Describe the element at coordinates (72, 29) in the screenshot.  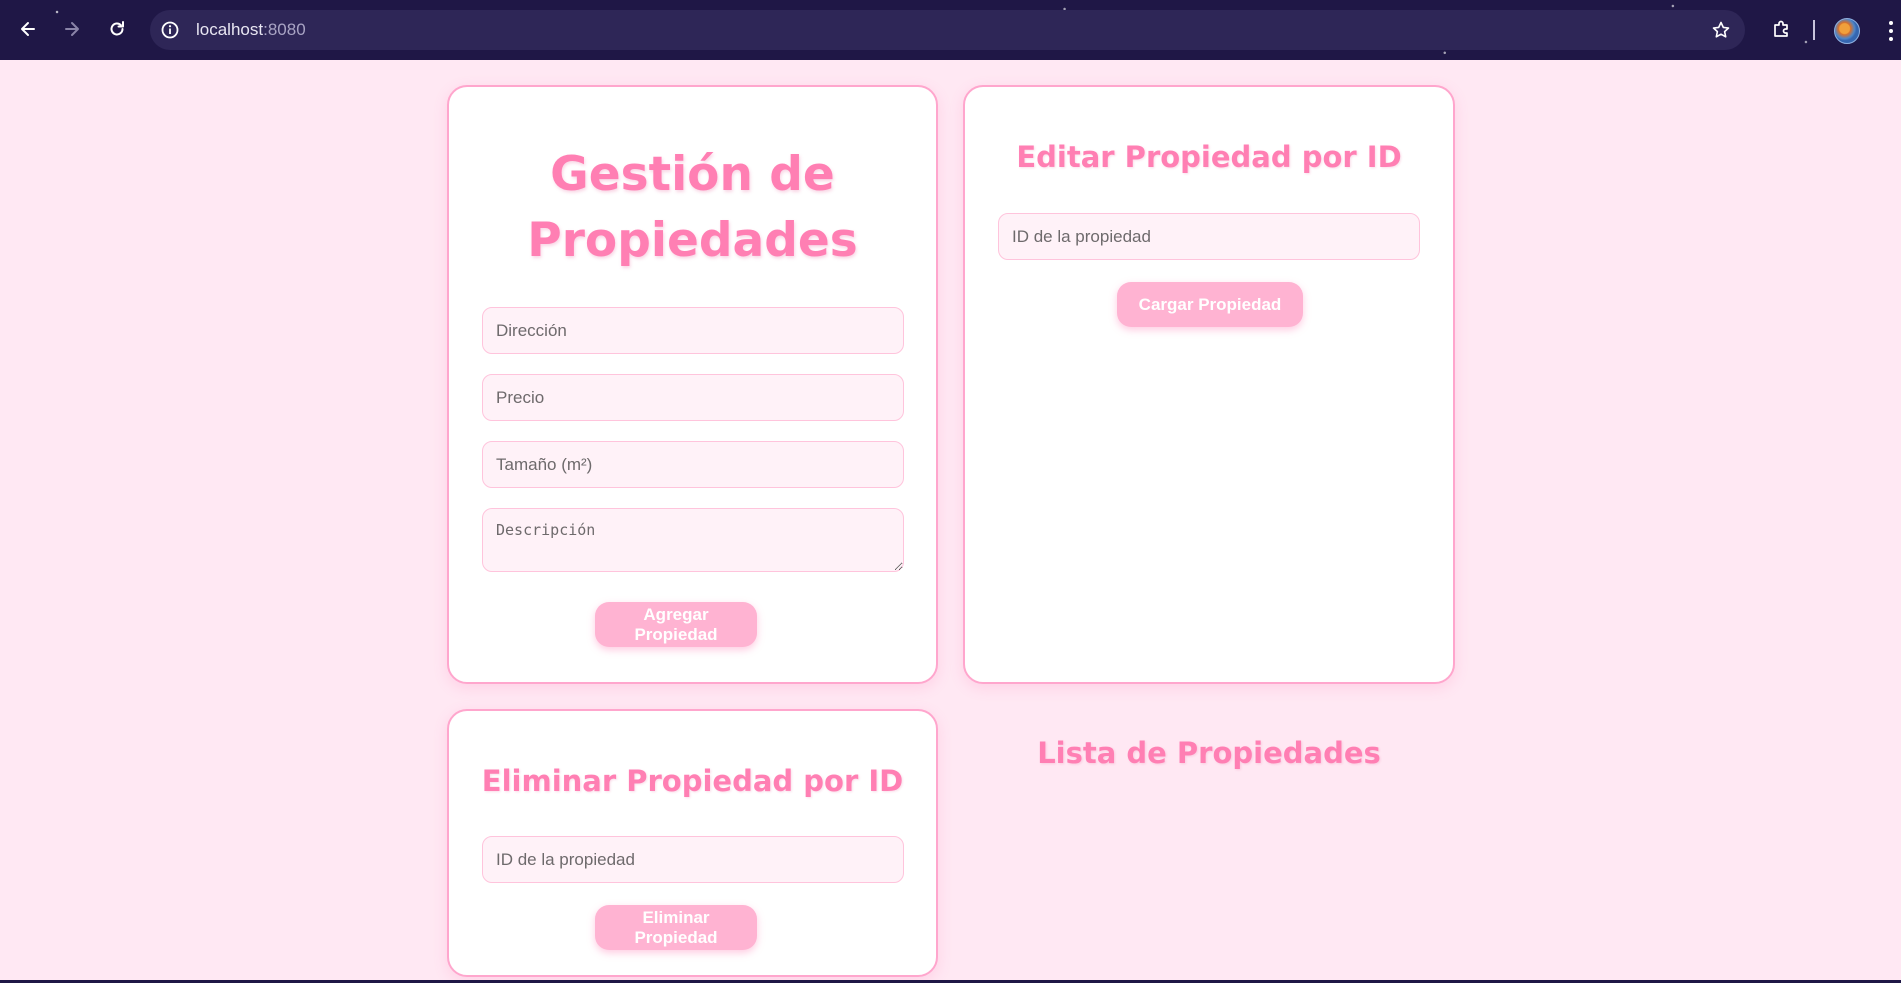
I see `forward-icon` at that location.